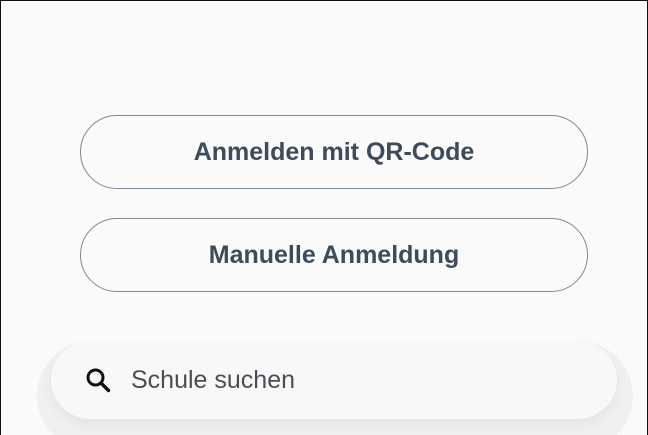 The width and height of the screenshot is (648, 435). I want to click on qr-login-button: Anmelden mit QR-Code, so click(334, 152).